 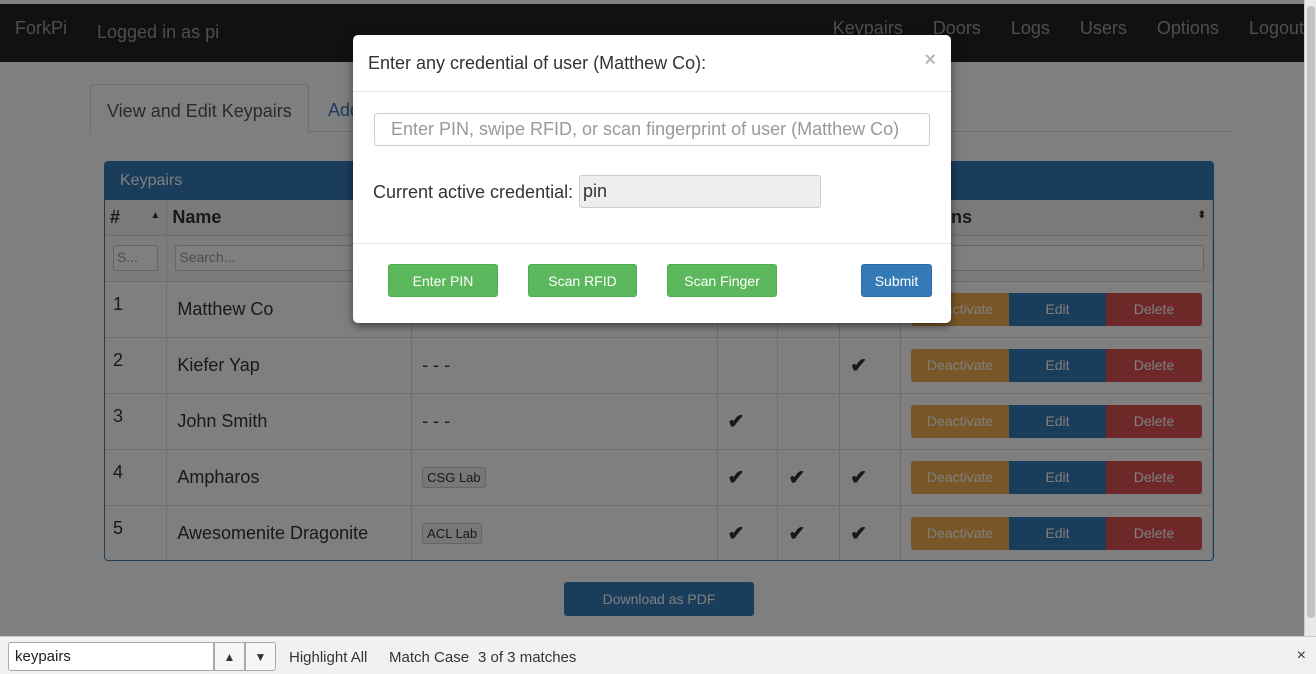 I want to click on page-scrollbar, so click(x=1310, y=318).